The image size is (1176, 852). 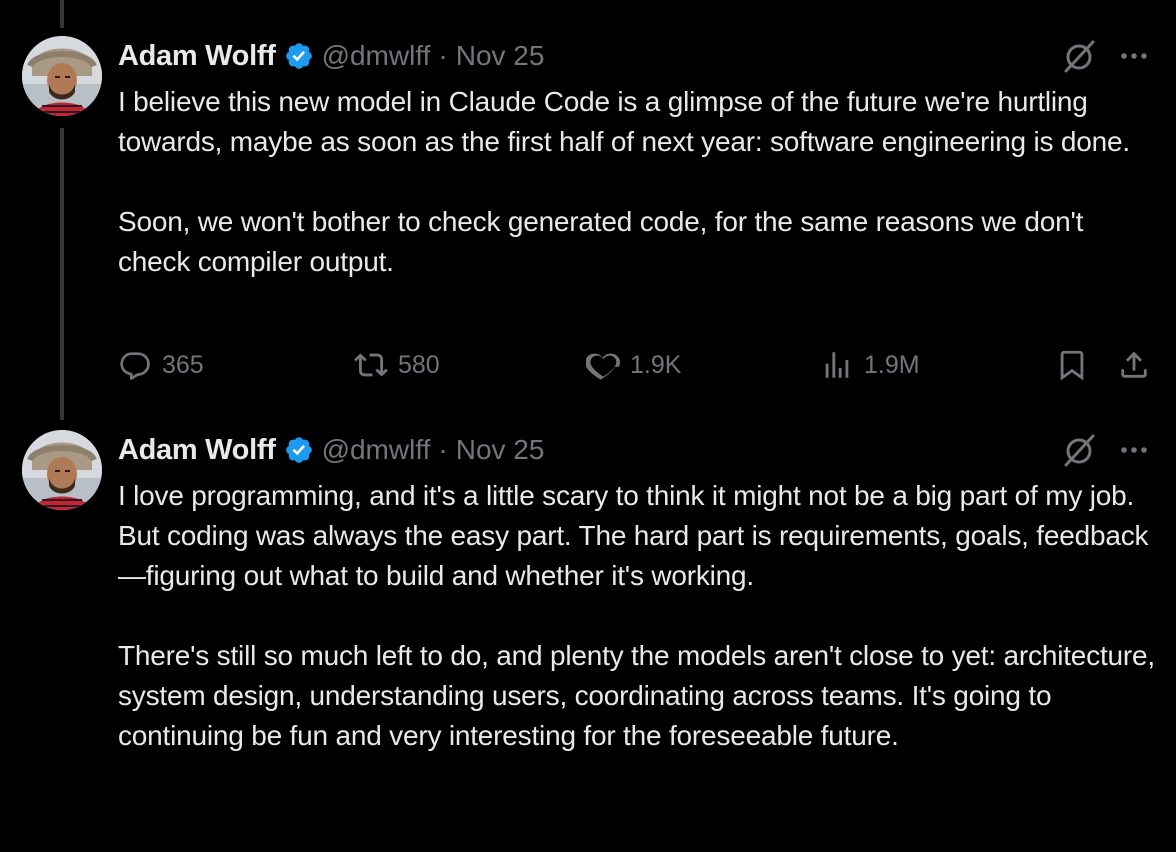 I want to click on repost-icon, so click(x=371, y=365).